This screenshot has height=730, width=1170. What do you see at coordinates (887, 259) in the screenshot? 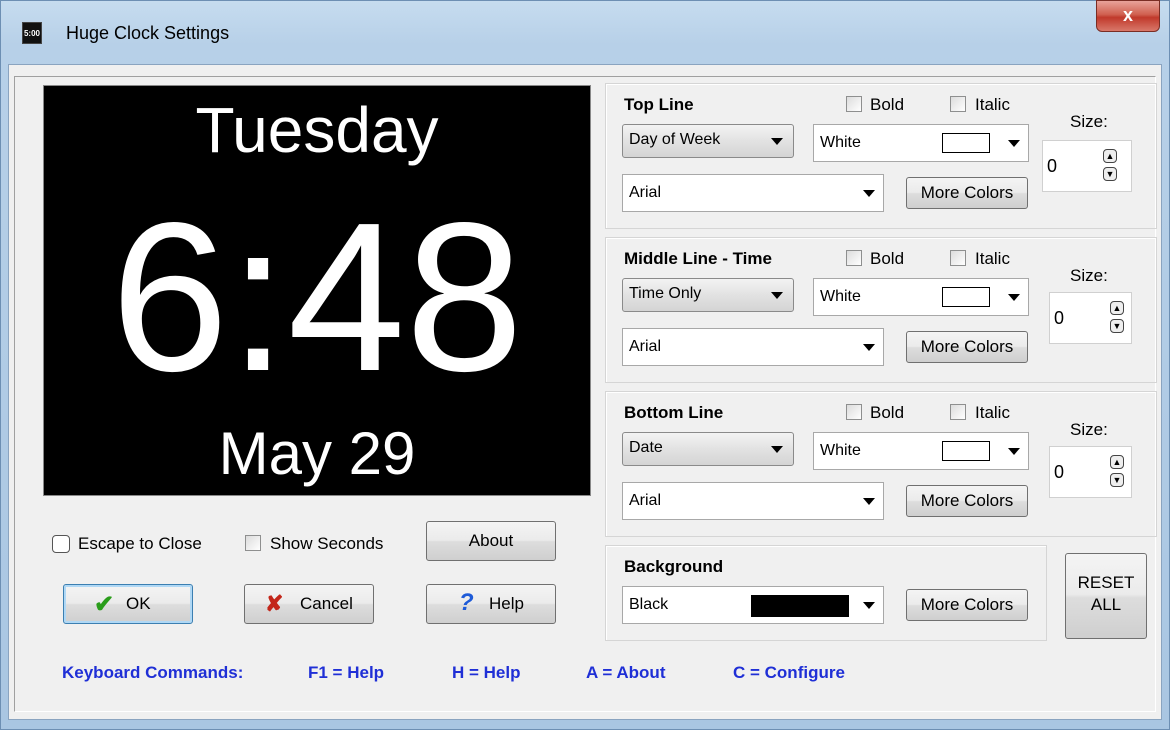
I see `middle-line-bold-label: Bold` at bounding box center [887, 259].